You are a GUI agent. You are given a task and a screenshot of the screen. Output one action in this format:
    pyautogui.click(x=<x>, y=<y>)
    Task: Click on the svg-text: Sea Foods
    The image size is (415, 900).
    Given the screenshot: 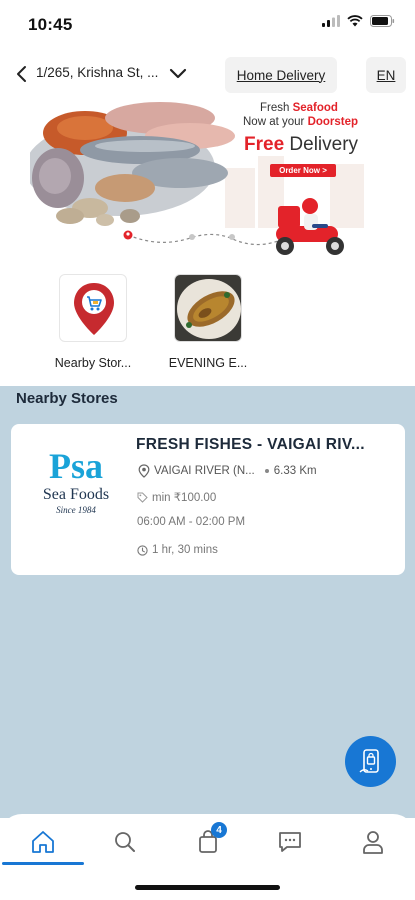 What is the action you would take?
    pyautogui.click(x=76, y=494)
    